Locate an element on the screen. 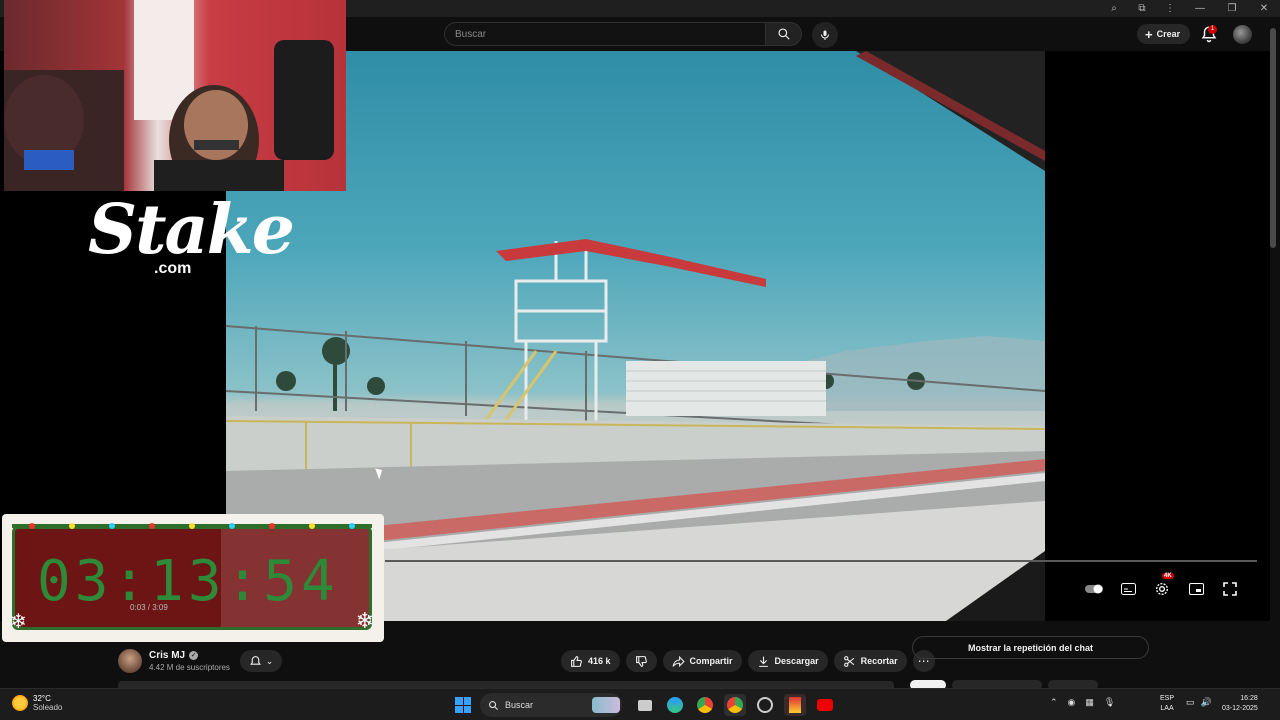 The height and width of the screenshot is (720, 1280). dislike-button is located at coordinates (641, 661).